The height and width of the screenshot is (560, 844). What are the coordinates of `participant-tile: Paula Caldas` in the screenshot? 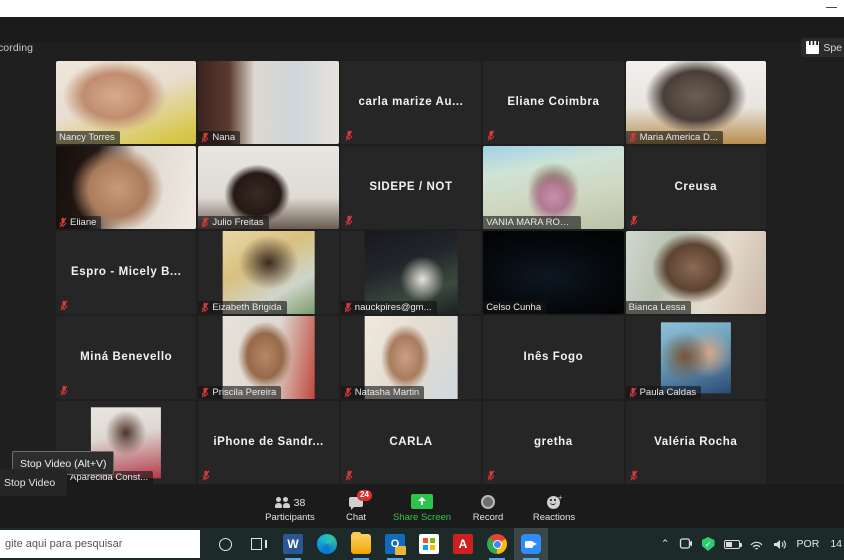 It's located at (695, 357).